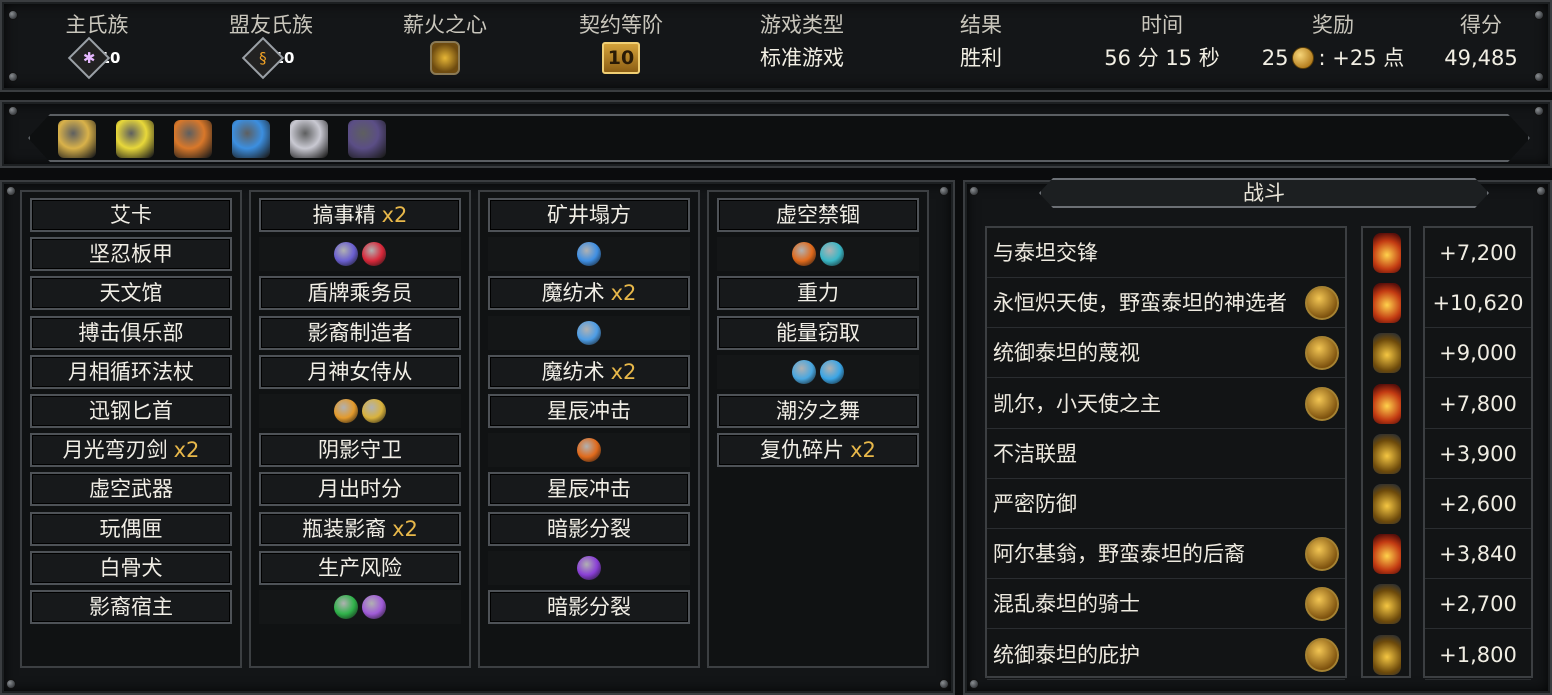 Image resolution: width=1552 pixels, height=695 pixels. Describe the element at coordinates (1322, 554) in the screenshot. I see `fist-badge-icon` at that location.